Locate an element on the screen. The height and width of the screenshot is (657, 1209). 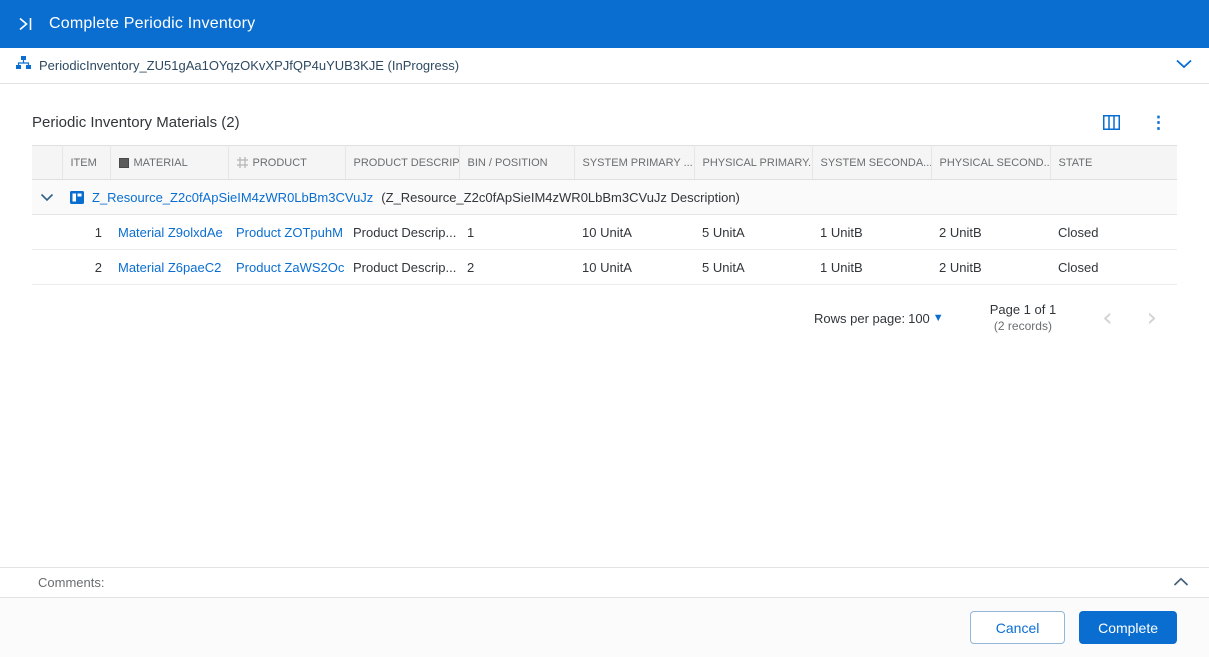
page-info: Page 1 of 1 (2 records) is located at coordinates (1023, 318).